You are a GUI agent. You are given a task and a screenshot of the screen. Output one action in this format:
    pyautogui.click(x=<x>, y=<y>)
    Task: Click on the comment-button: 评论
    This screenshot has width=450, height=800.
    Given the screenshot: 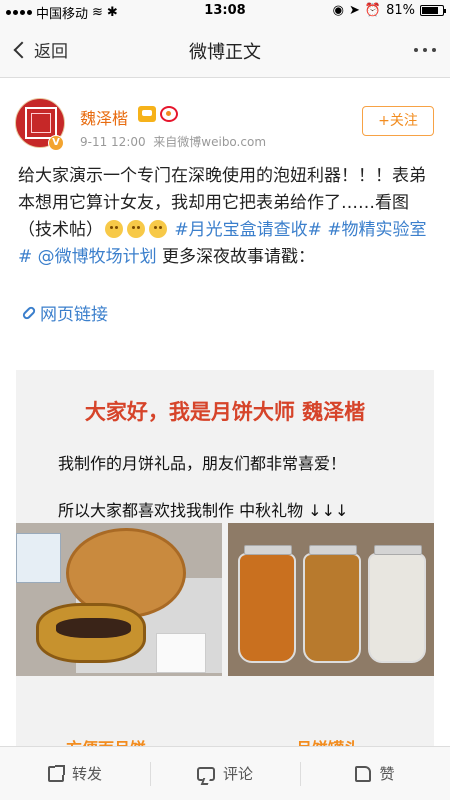 What is the action you would take?
    pyautogui.click(x=225, y=773)
    